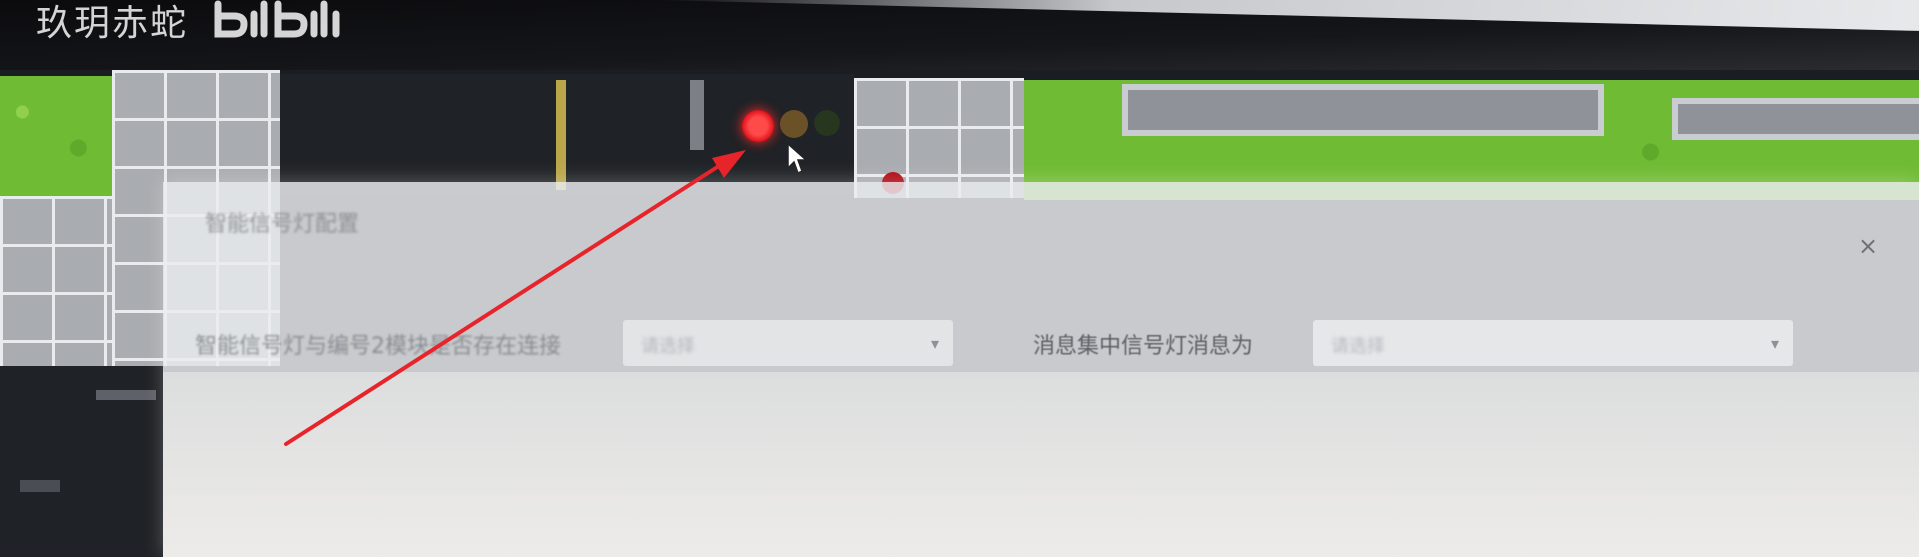  Describe the element at coordinates (282, 224) in the screenshot. I see `dialog-title: 智能信号灯配置` at that location.